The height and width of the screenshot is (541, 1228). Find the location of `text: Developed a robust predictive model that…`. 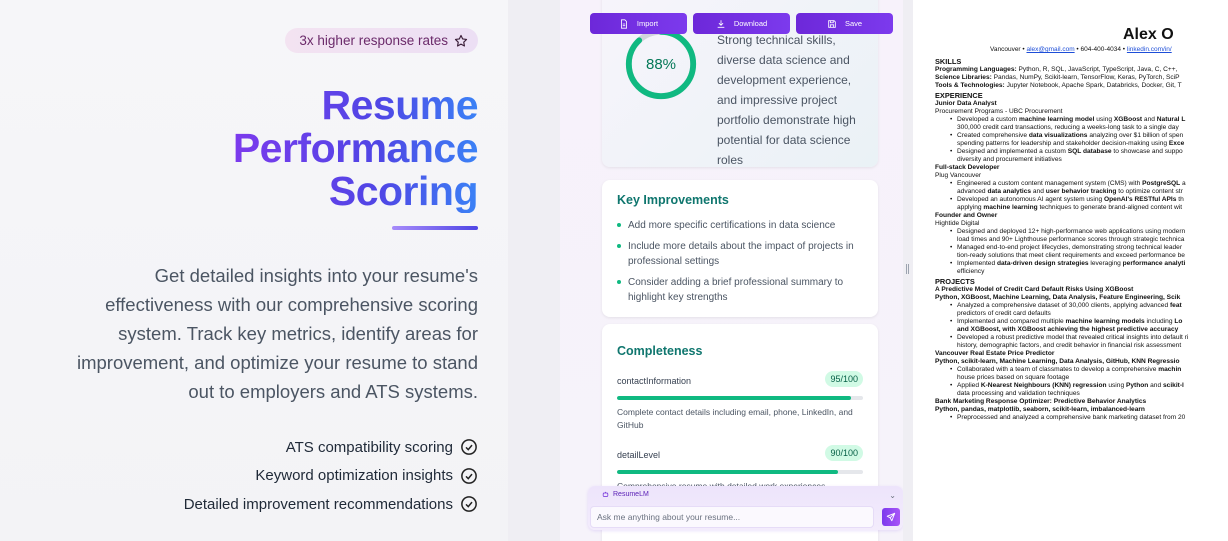

text: Developed a robust predictive model that… is located at coordinates (1073, 337).